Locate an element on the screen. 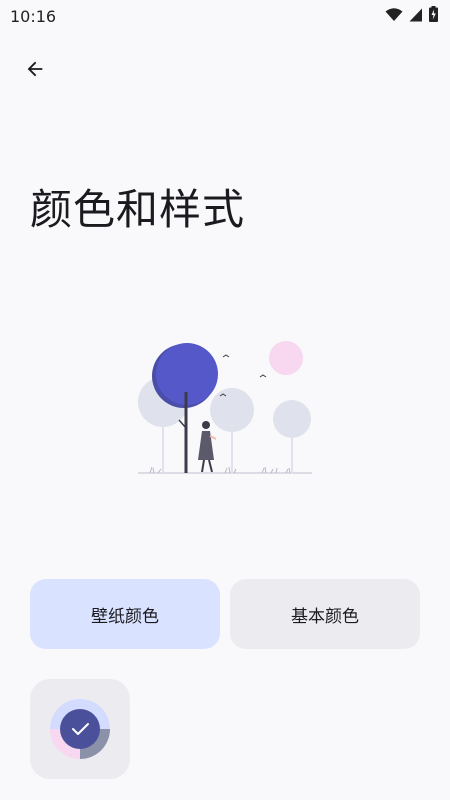  status-bar: 10:16 is located at coordinates (225, 16).